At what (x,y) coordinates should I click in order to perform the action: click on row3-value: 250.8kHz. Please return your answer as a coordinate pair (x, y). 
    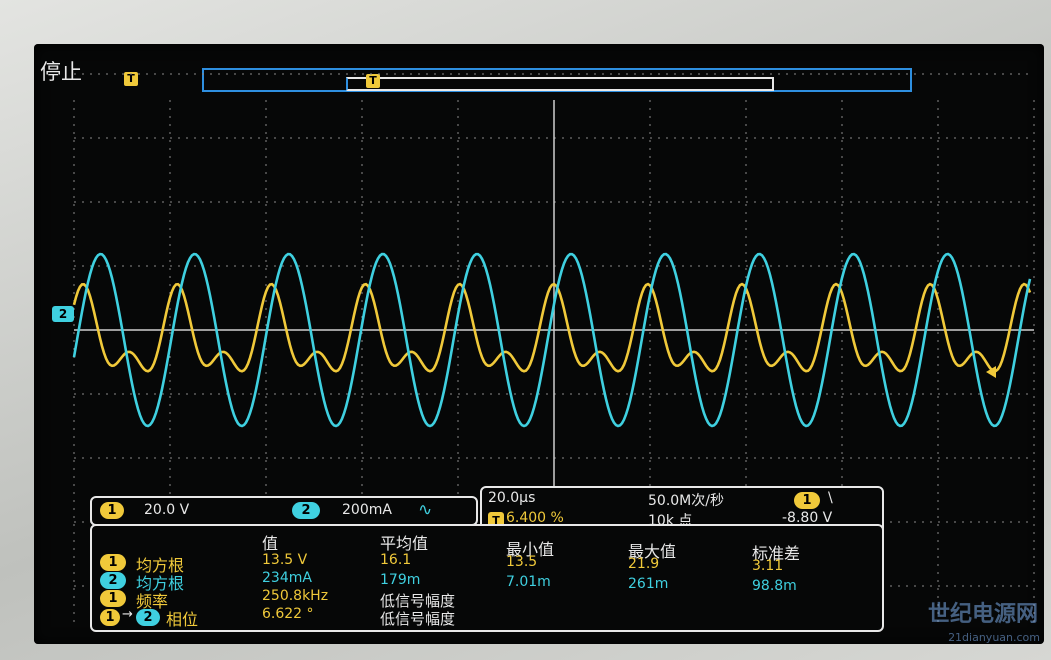
    Looking at the image, I should click on (295, 596).